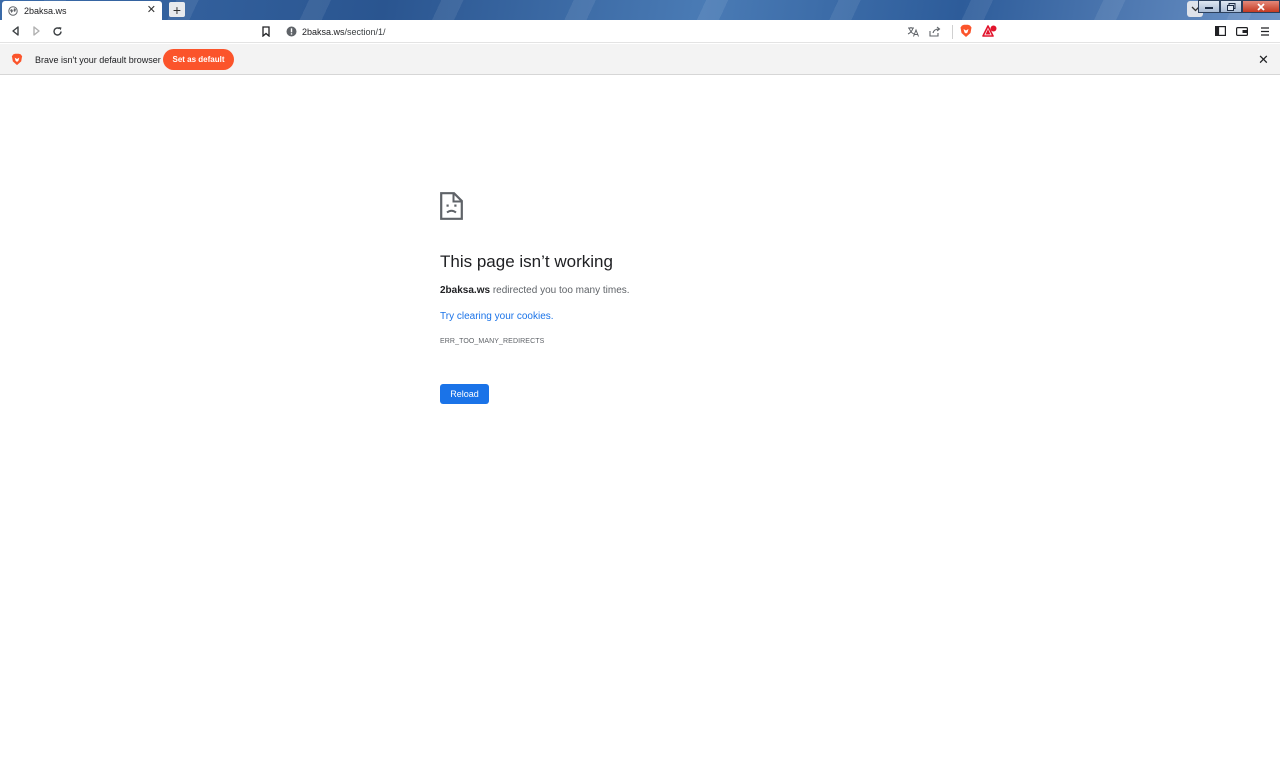  I want to click on wallet-icon, so click(1242, 31).